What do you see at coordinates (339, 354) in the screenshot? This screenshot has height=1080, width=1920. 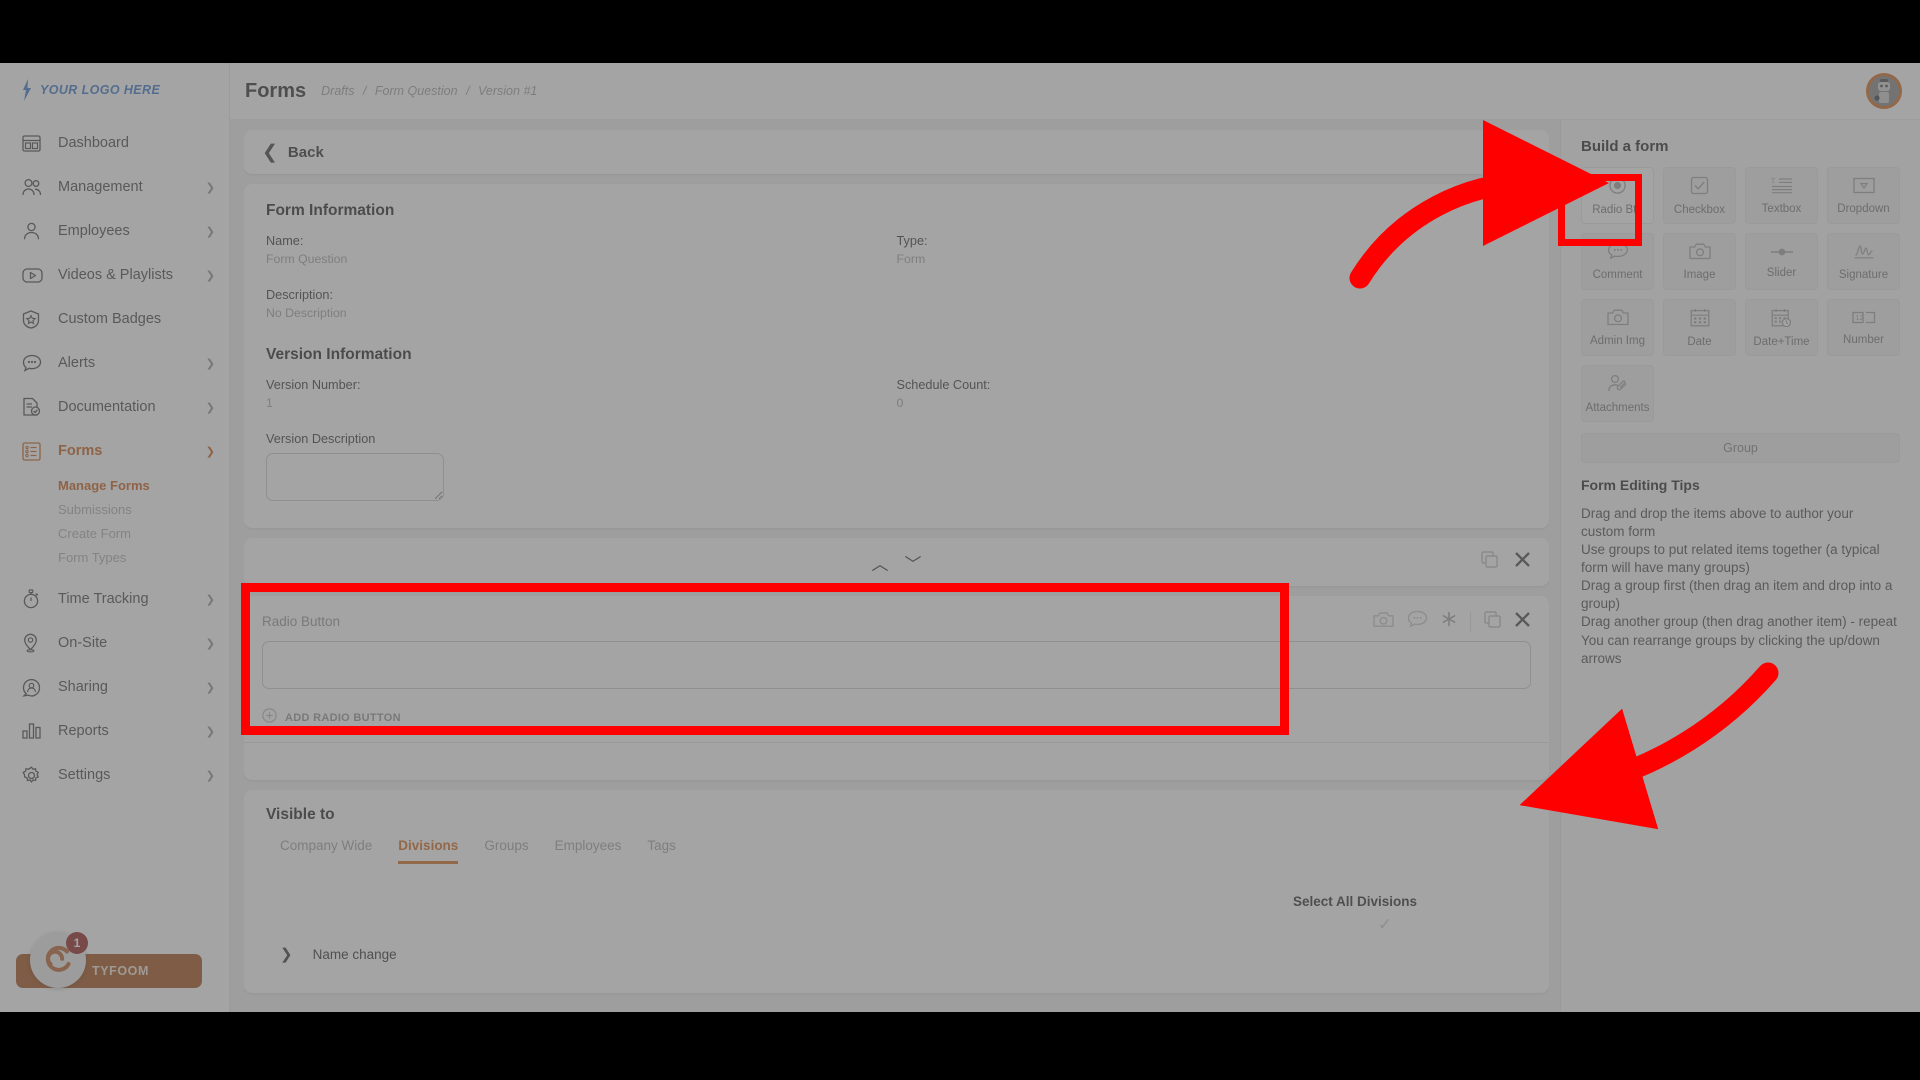 I see `version-information-title: Version Information` at bounding box center [339, 354].